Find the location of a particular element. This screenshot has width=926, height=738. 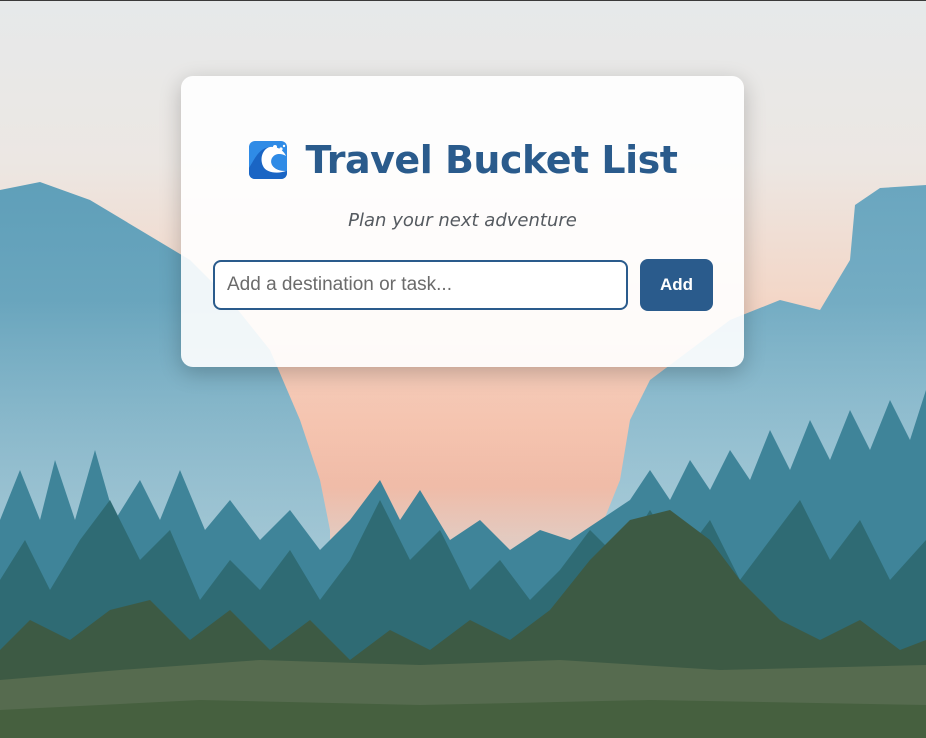

add-button: Add is located at coordinates (676, 285).